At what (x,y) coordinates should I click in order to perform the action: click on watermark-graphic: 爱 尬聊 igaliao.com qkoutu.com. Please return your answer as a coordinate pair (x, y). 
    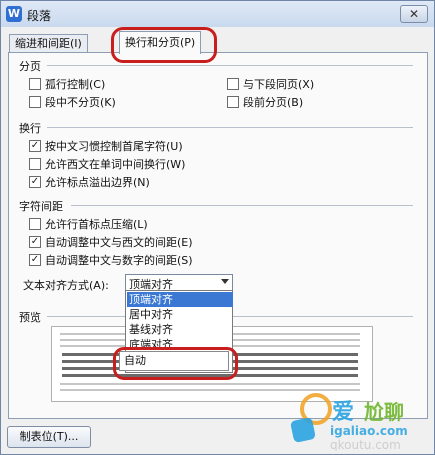
    Looking at the image, I should click on (349, 422).